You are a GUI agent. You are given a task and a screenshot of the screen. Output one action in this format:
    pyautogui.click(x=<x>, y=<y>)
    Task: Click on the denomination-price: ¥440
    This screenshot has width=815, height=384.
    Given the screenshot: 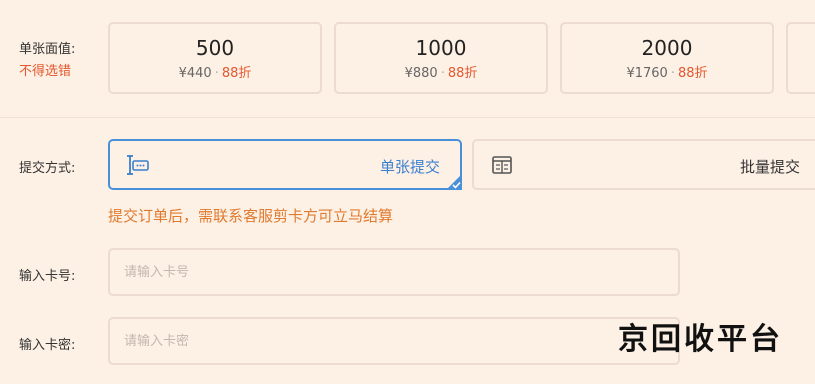 What is the action you would take?
    pyautogui.click(x=195, y=73)
    